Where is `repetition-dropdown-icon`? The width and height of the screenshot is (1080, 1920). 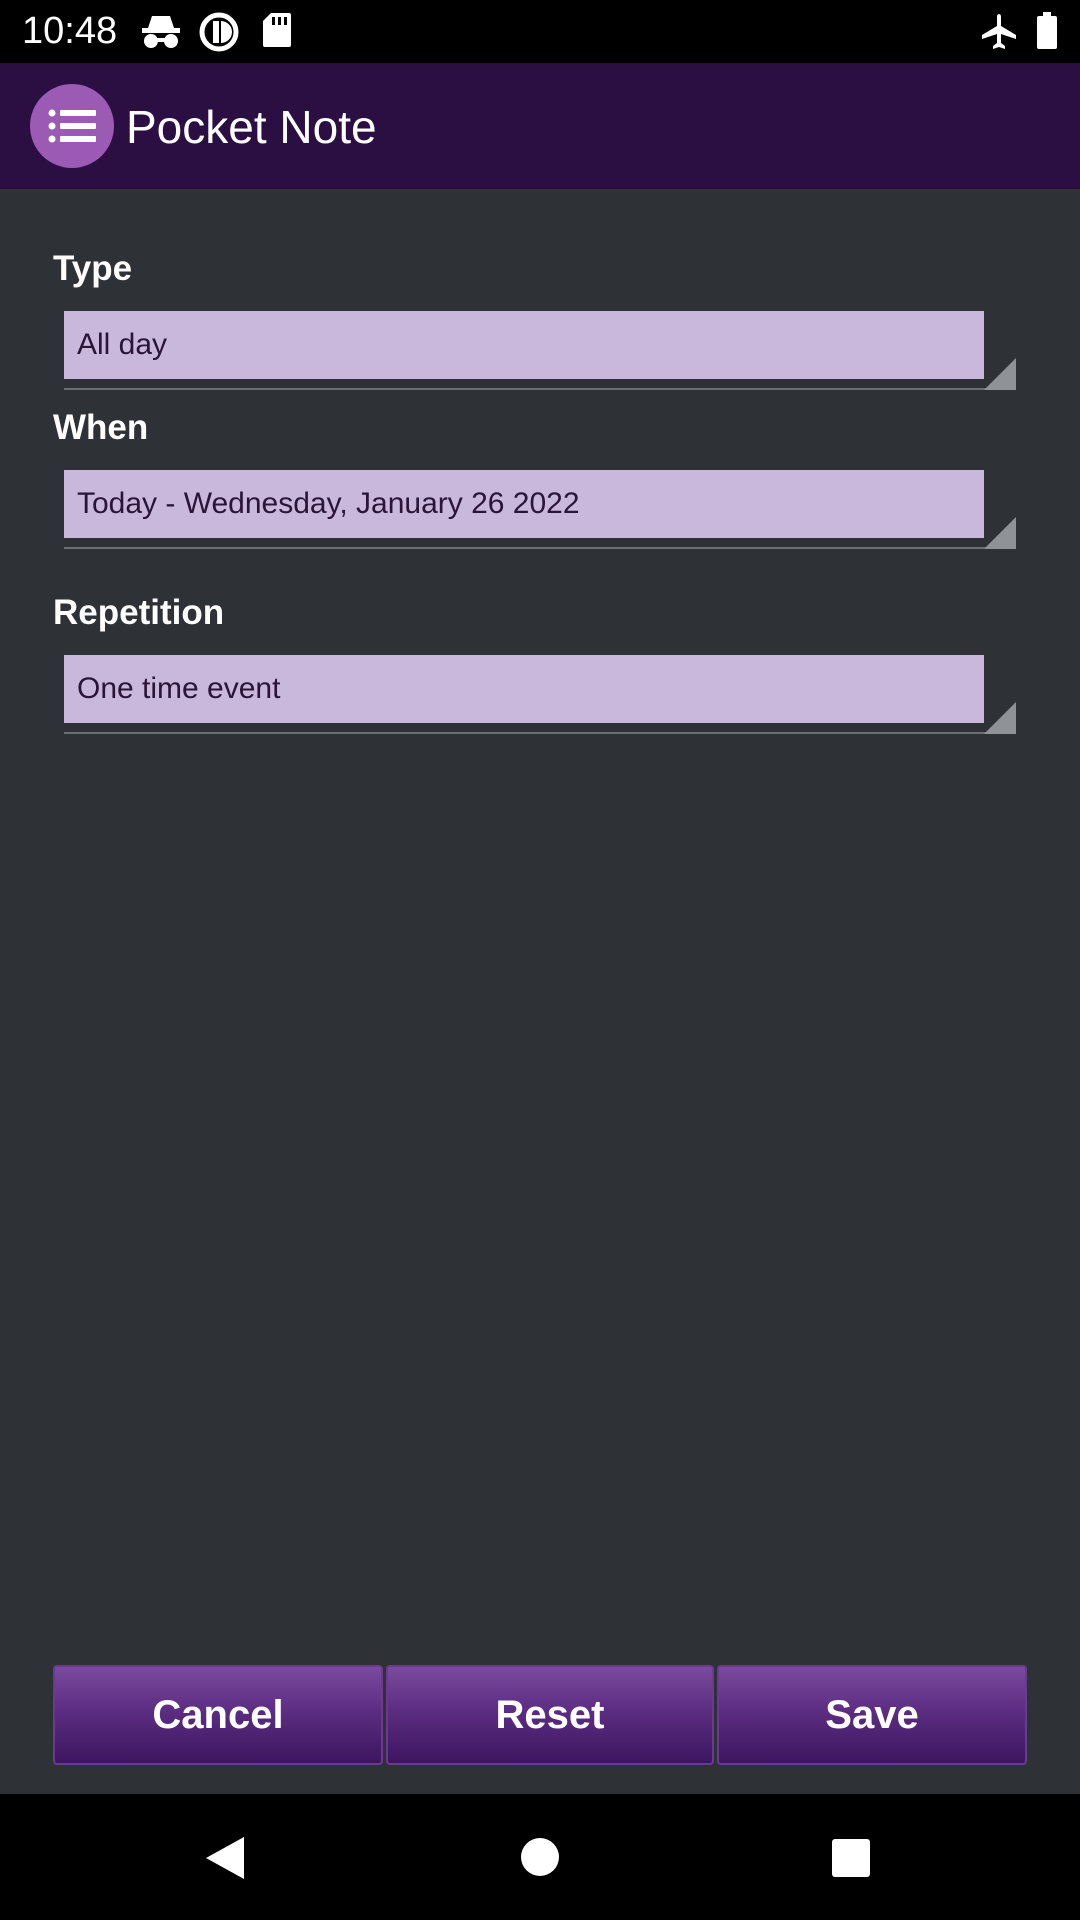 repetition-dropdown-icon is located at coordinates (1000, 718).